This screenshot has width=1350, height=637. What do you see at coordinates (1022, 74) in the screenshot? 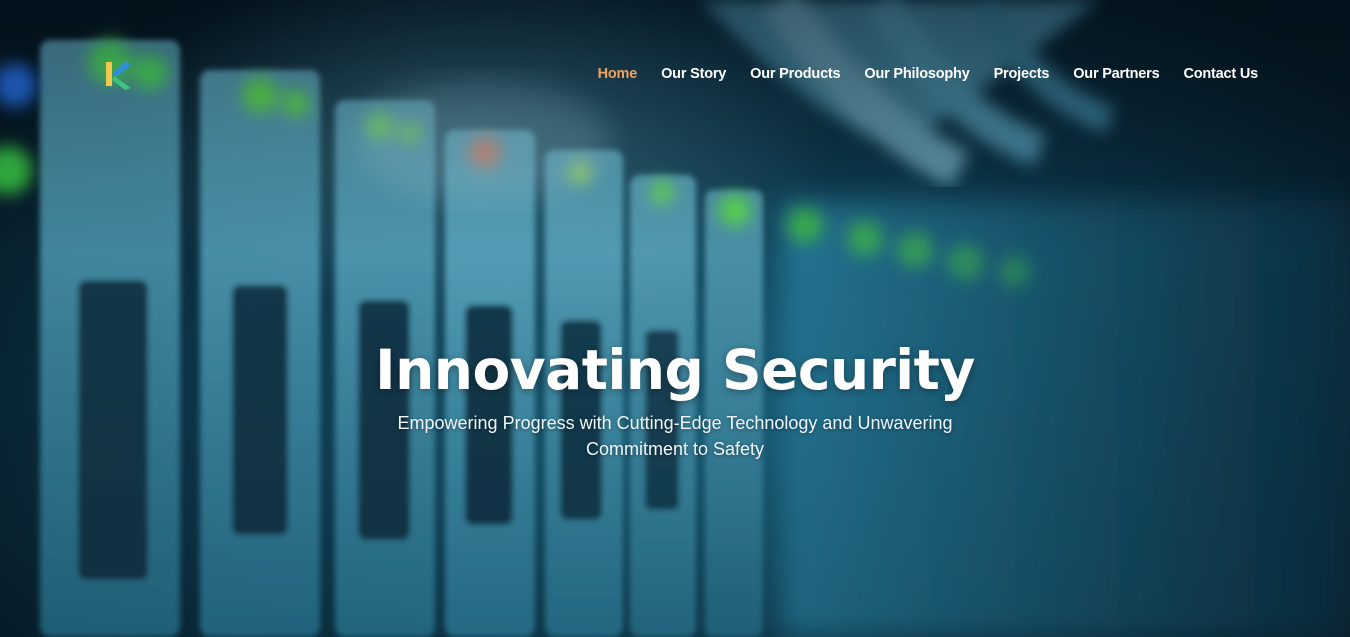
I see `nav-item-projects: Projects` at bounding box center [1022, 74].